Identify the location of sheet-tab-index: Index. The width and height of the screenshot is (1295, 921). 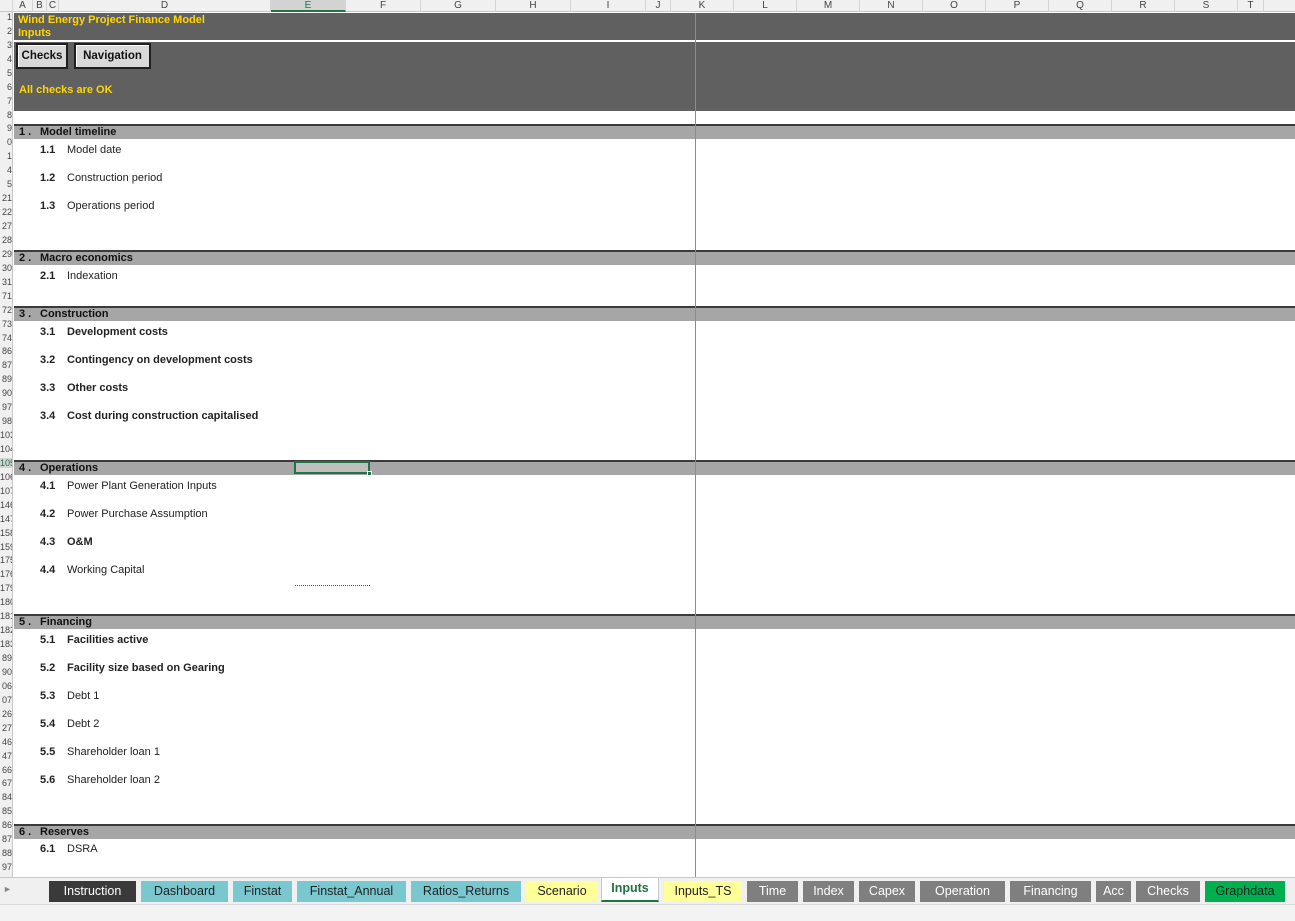
(828, 891).